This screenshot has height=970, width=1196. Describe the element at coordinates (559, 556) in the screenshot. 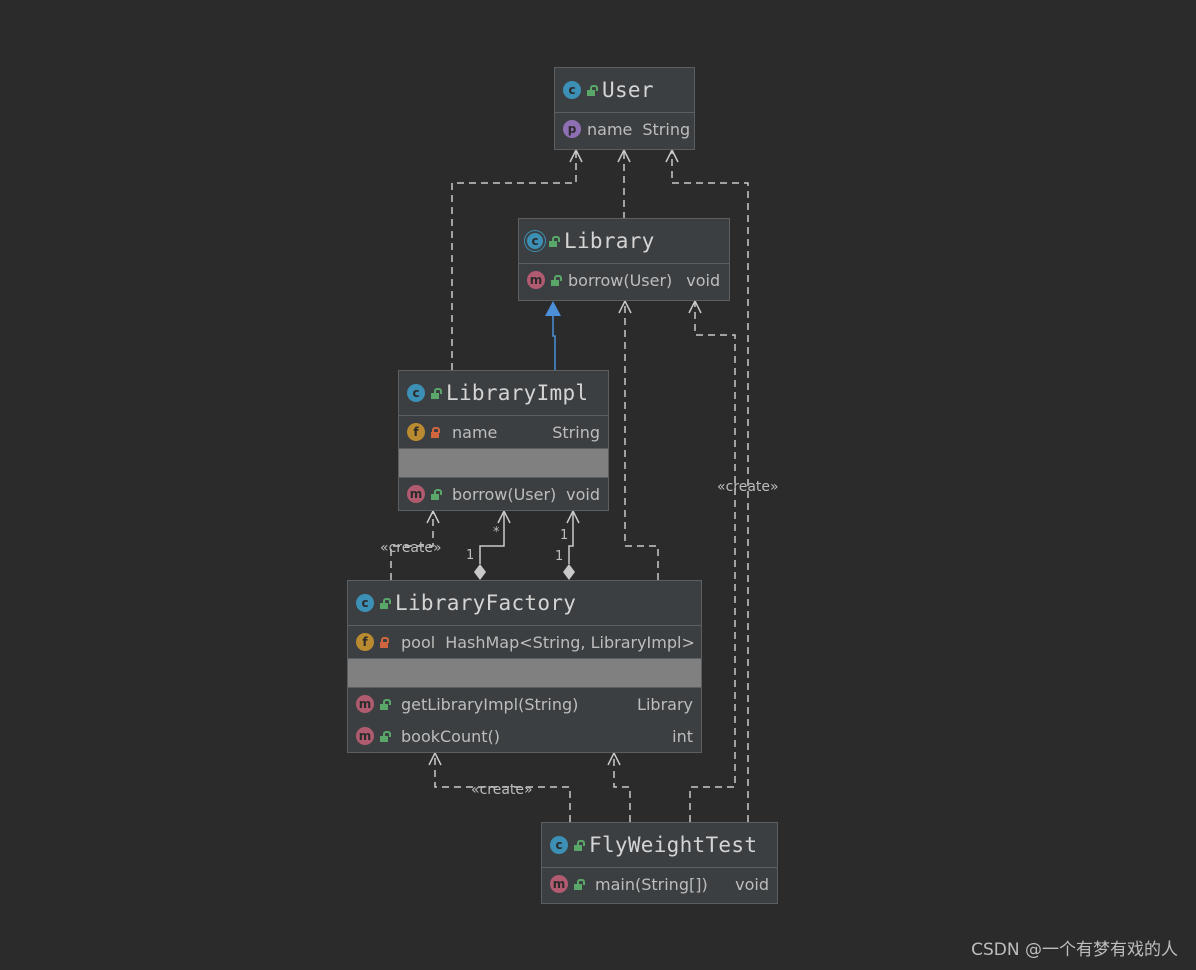

I see `multiplicity-one-c: 1` at that location.